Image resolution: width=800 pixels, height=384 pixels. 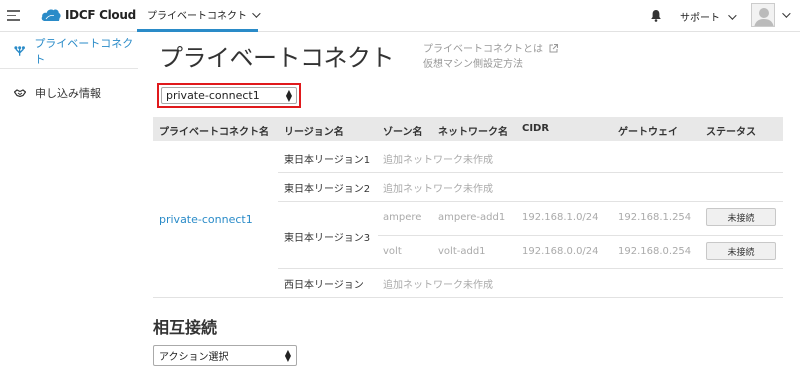 What do you see at coordinates (462, 251) in the screenshot?
I see `network-name: volt-add1` at bounding box center [462, 251].